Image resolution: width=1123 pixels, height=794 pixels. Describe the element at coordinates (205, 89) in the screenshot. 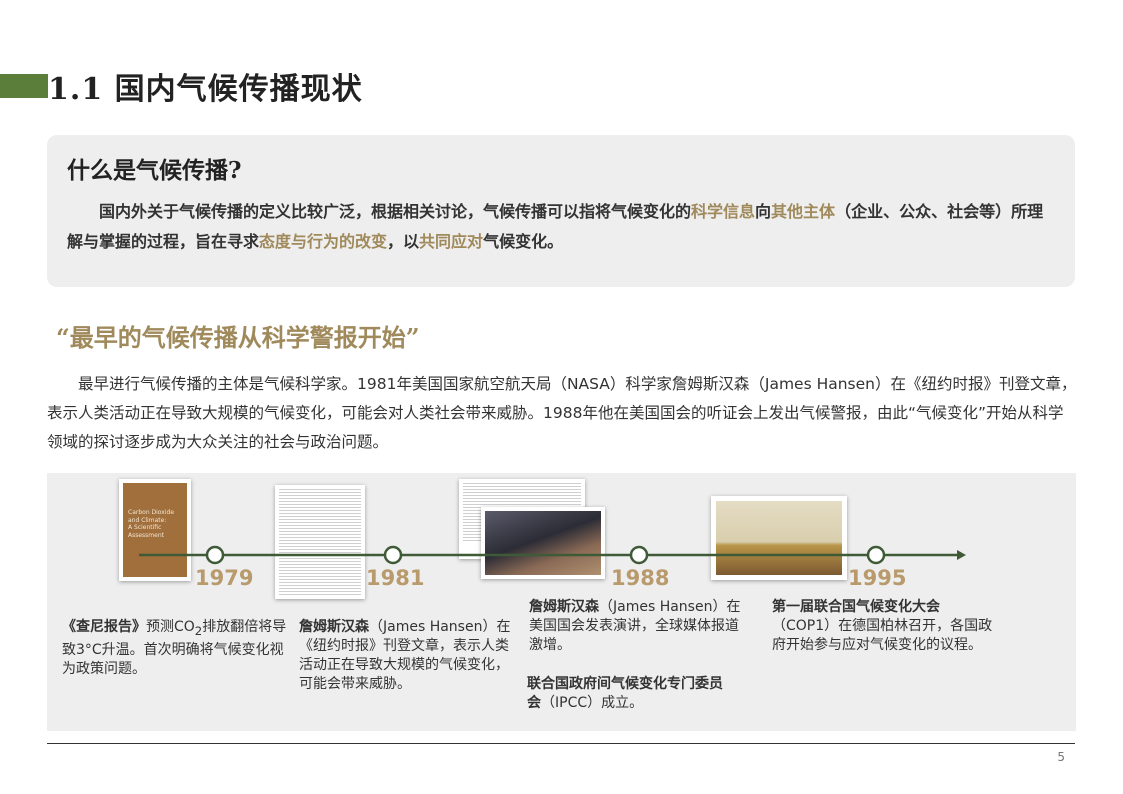

I see `page-title: 1.1 国内气候传播现状` at that location.